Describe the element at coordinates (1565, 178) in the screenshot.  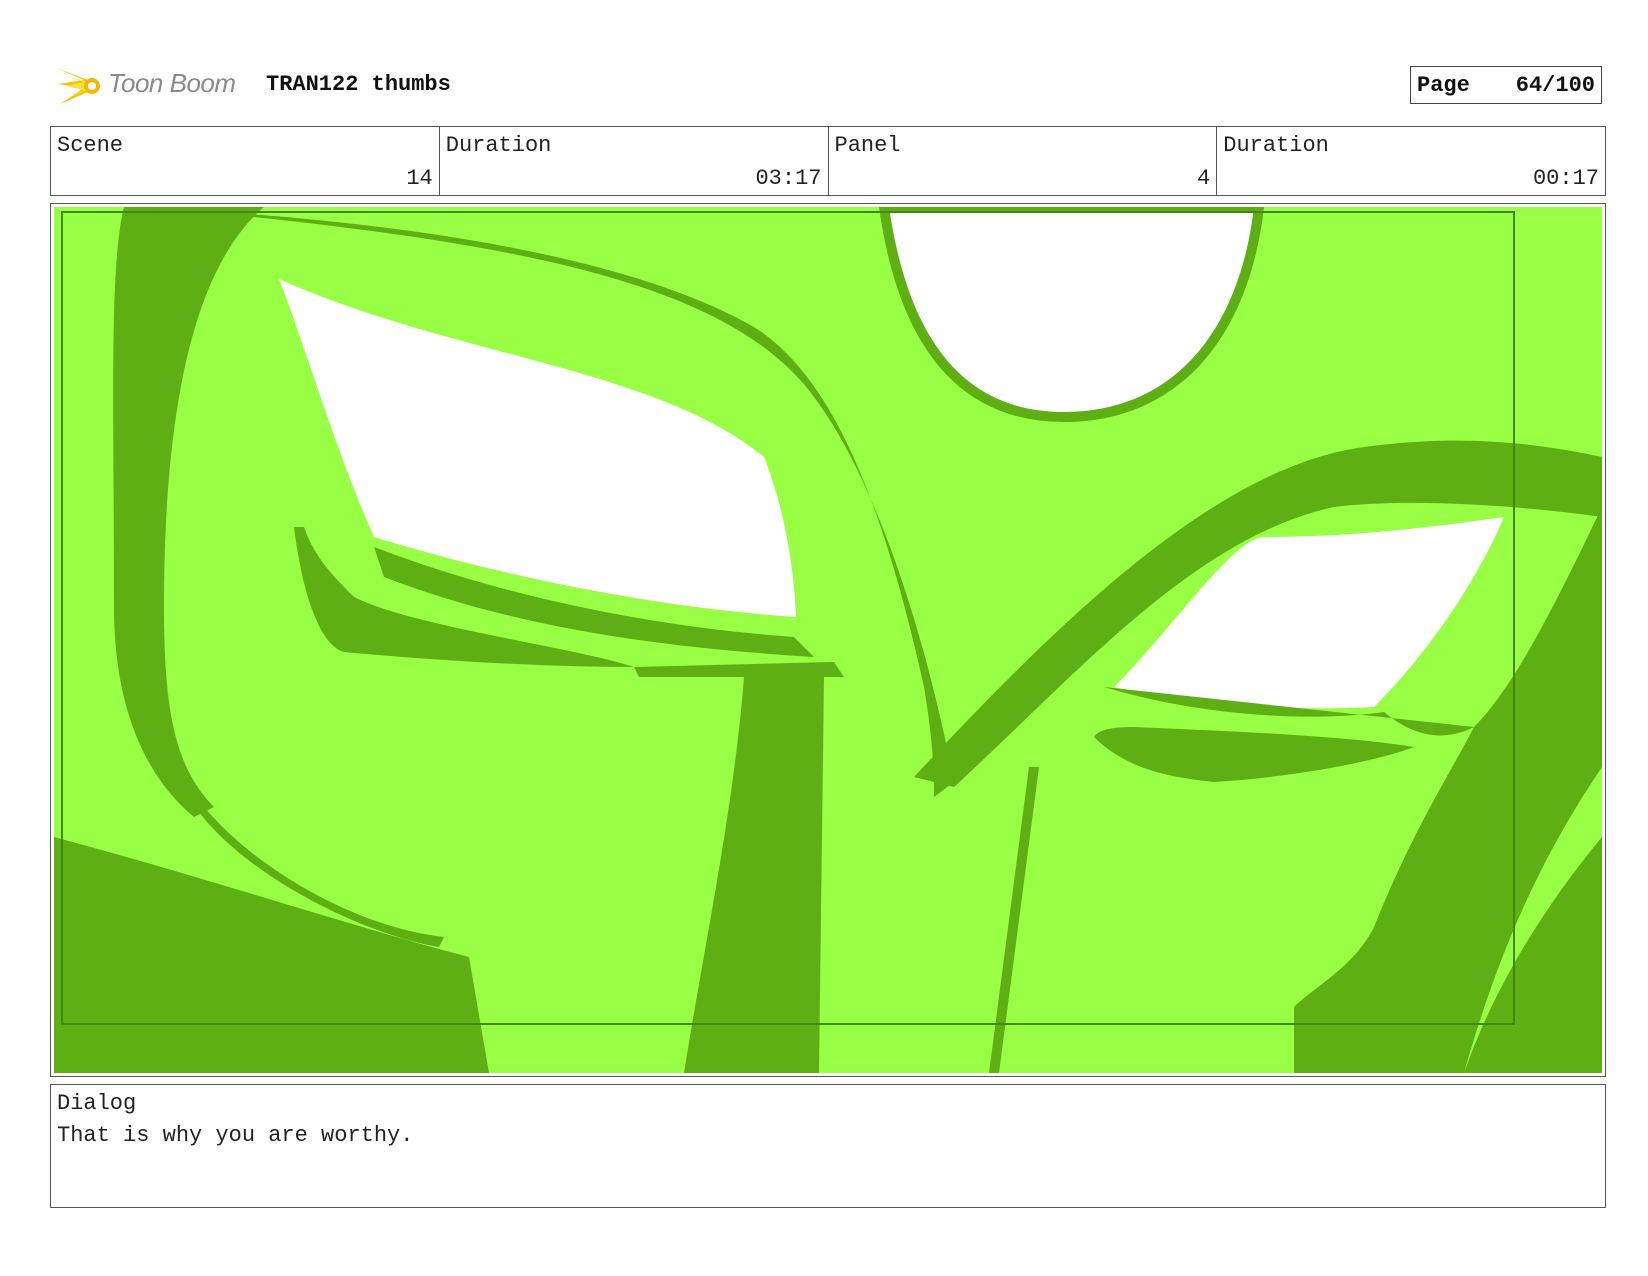
I see `panel-duration-value: 00:17` at that location.